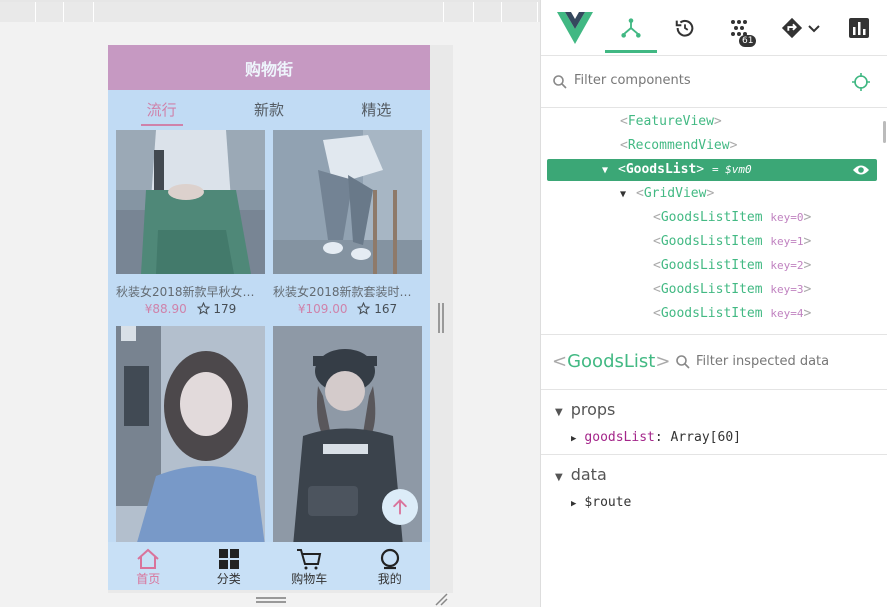 The image size is (887, 607). I want to click on props-section: ▼ props ▶ goodsList: Array[60], so click(714, 422).